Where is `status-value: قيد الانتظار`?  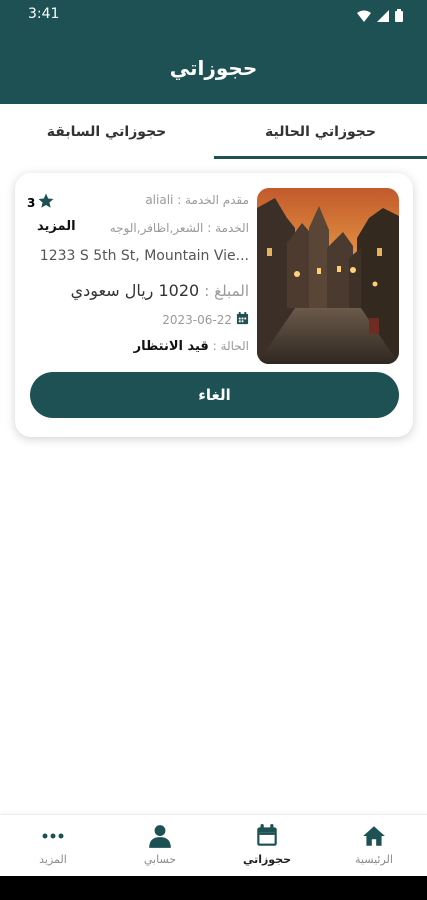 status-value: قيد الانتظار is located at coordinates (171, 346).